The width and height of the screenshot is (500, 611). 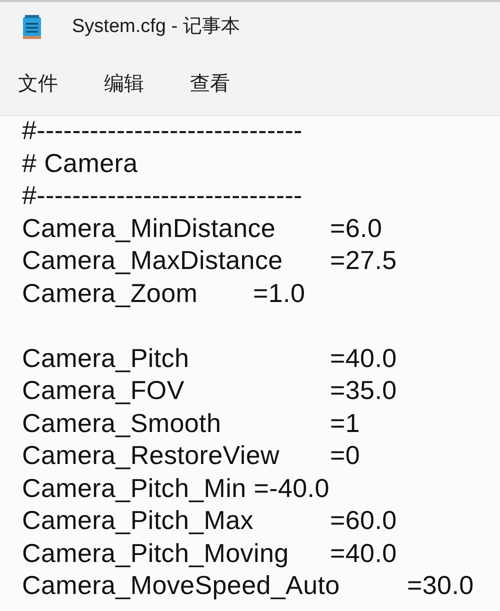 I want to click on text-line: Camera_FOV =35.0, so click(x=210, y=390).